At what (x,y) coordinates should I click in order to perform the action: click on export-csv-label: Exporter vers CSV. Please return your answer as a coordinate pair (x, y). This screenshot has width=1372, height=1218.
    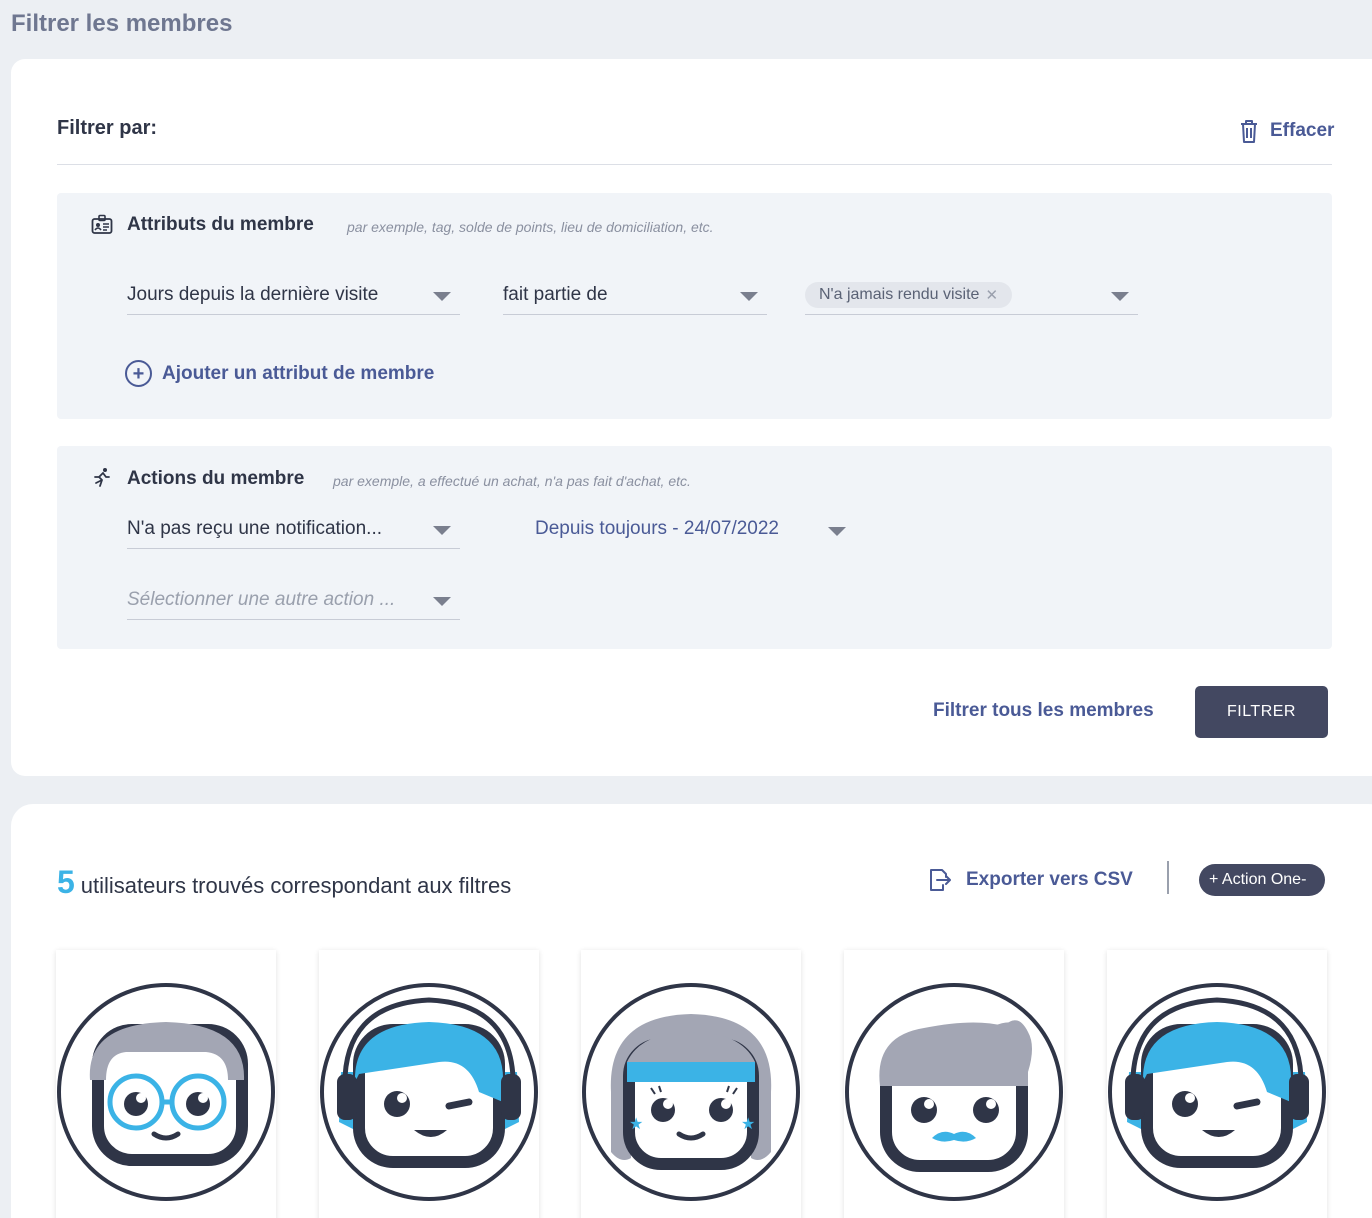
    Looking at the image, I should click on (1049, 879).